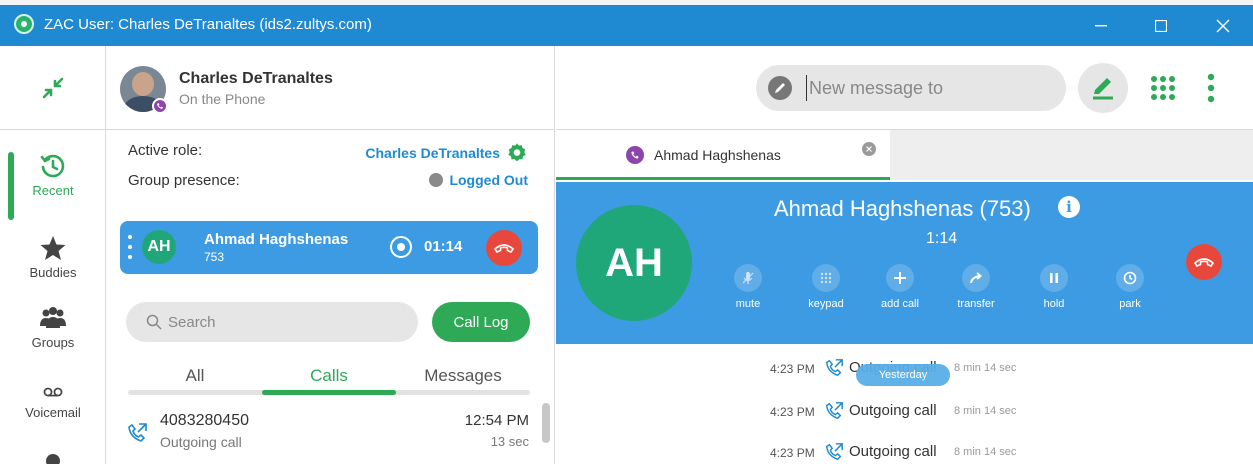  What do you see at coordinates (942, 238) in the screenshot?
I see `call-panel-timer: 1:14` at bounding box center [942, 238].